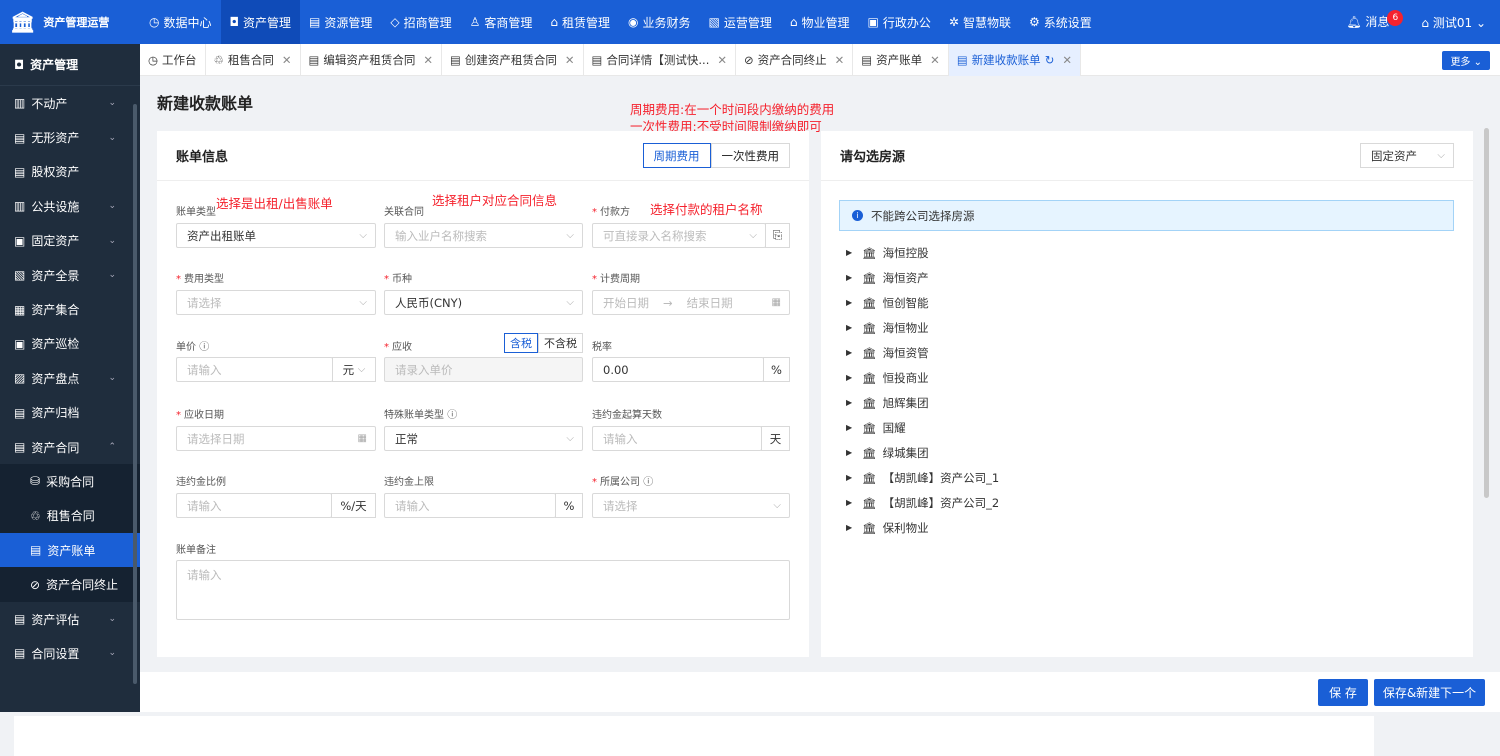 This screenshot has height=756, width=1500. What do you see at coordinates (354, 369) in the screenshot?
I see `unit-price-unit-select: 元 ⌵` at bounding box center [354, 369].